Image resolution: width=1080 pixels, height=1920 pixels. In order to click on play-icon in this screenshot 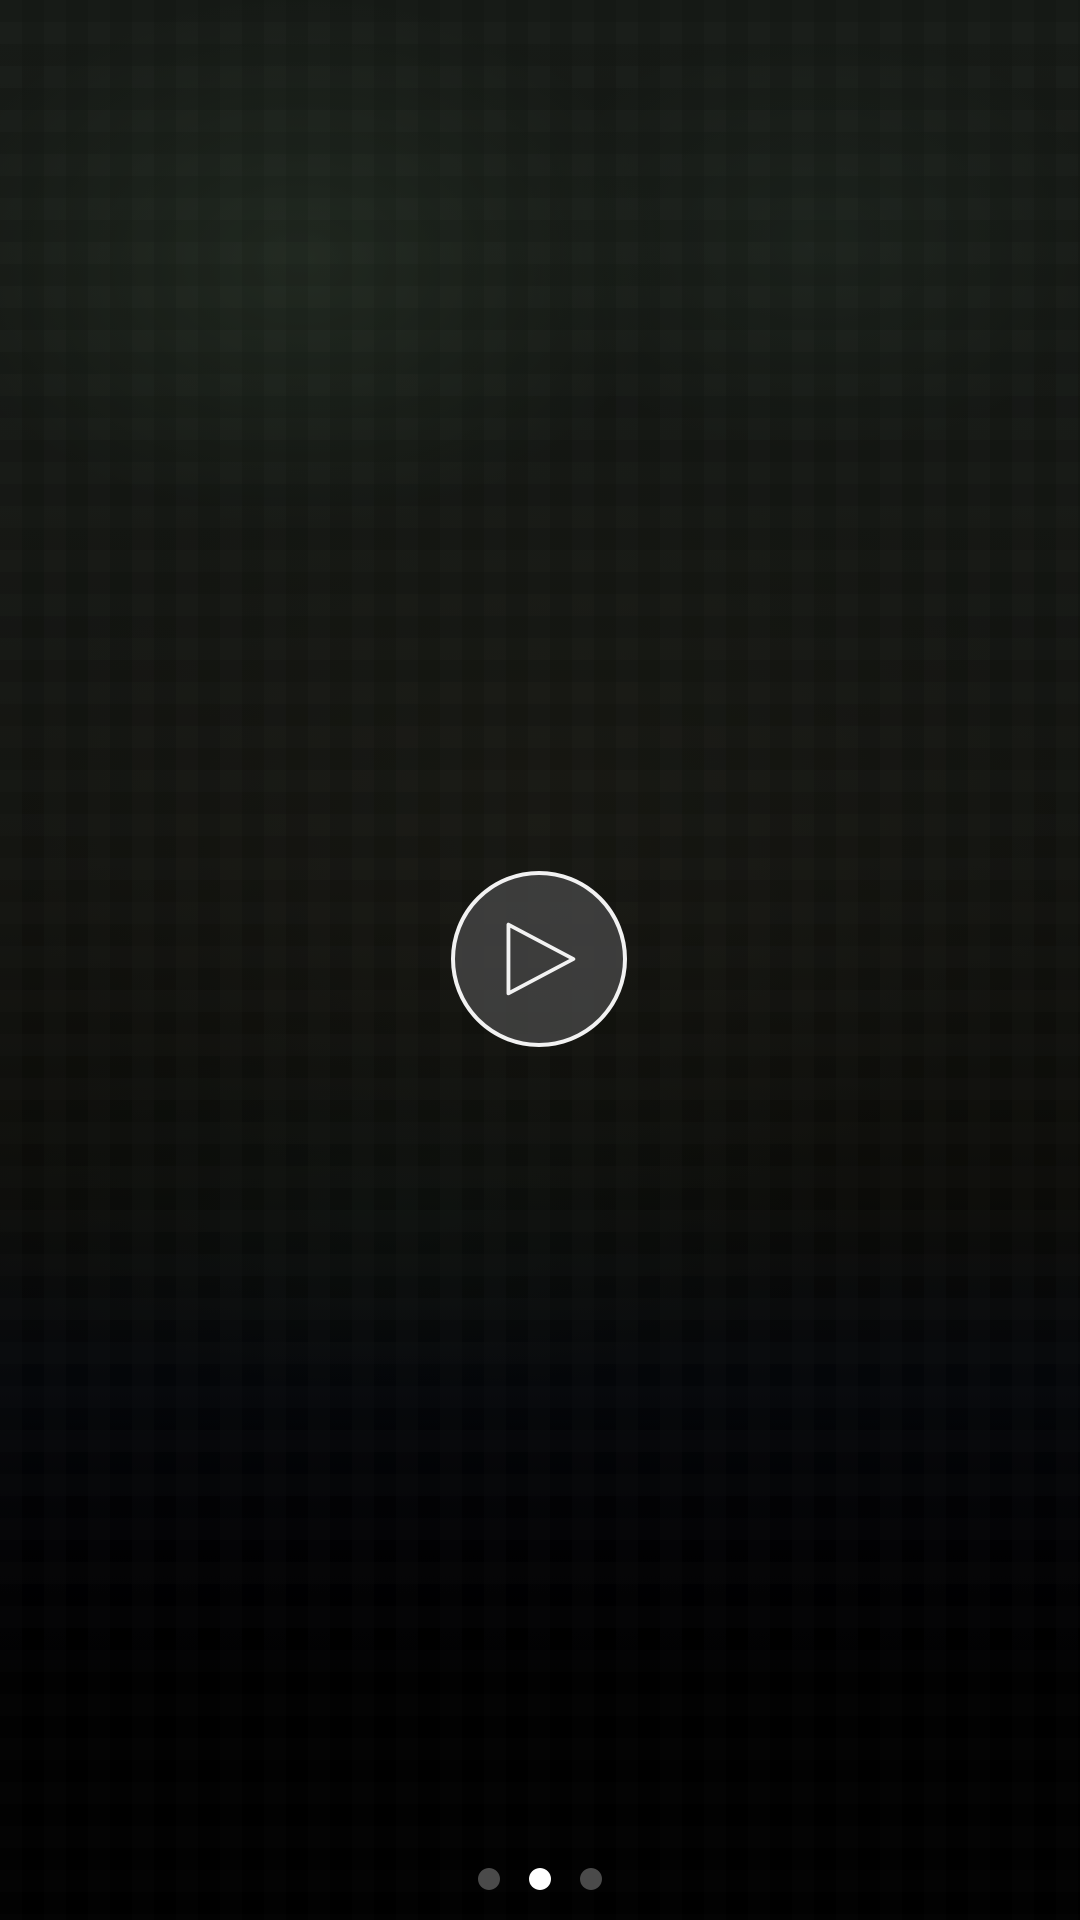, I will do `click(541, 959)`.